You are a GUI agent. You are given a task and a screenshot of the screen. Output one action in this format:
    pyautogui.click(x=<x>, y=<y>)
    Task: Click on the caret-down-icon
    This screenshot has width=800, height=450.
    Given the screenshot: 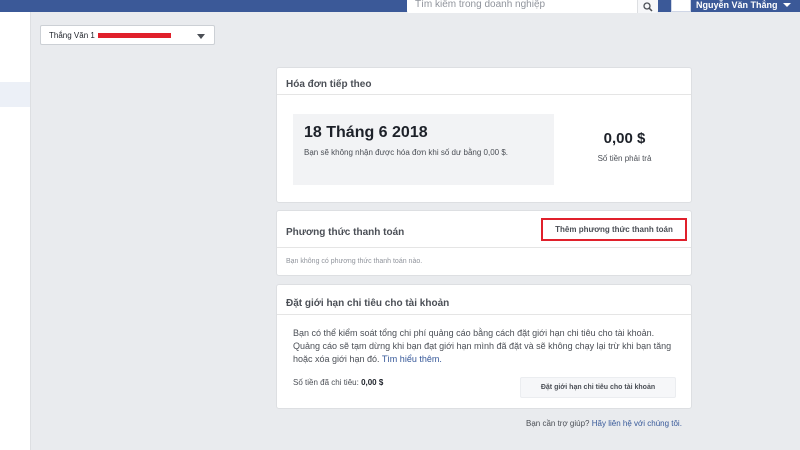 What is the action you would take?
    pyautogui.click(x=786, y=5)
    